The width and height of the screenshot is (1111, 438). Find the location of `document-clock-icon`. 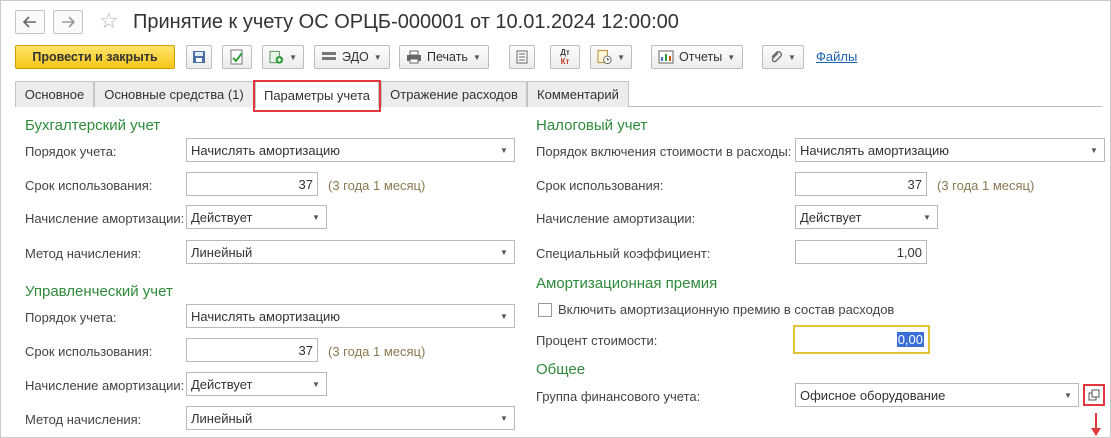

document-clock-icon is located at coordinates (604, 57).